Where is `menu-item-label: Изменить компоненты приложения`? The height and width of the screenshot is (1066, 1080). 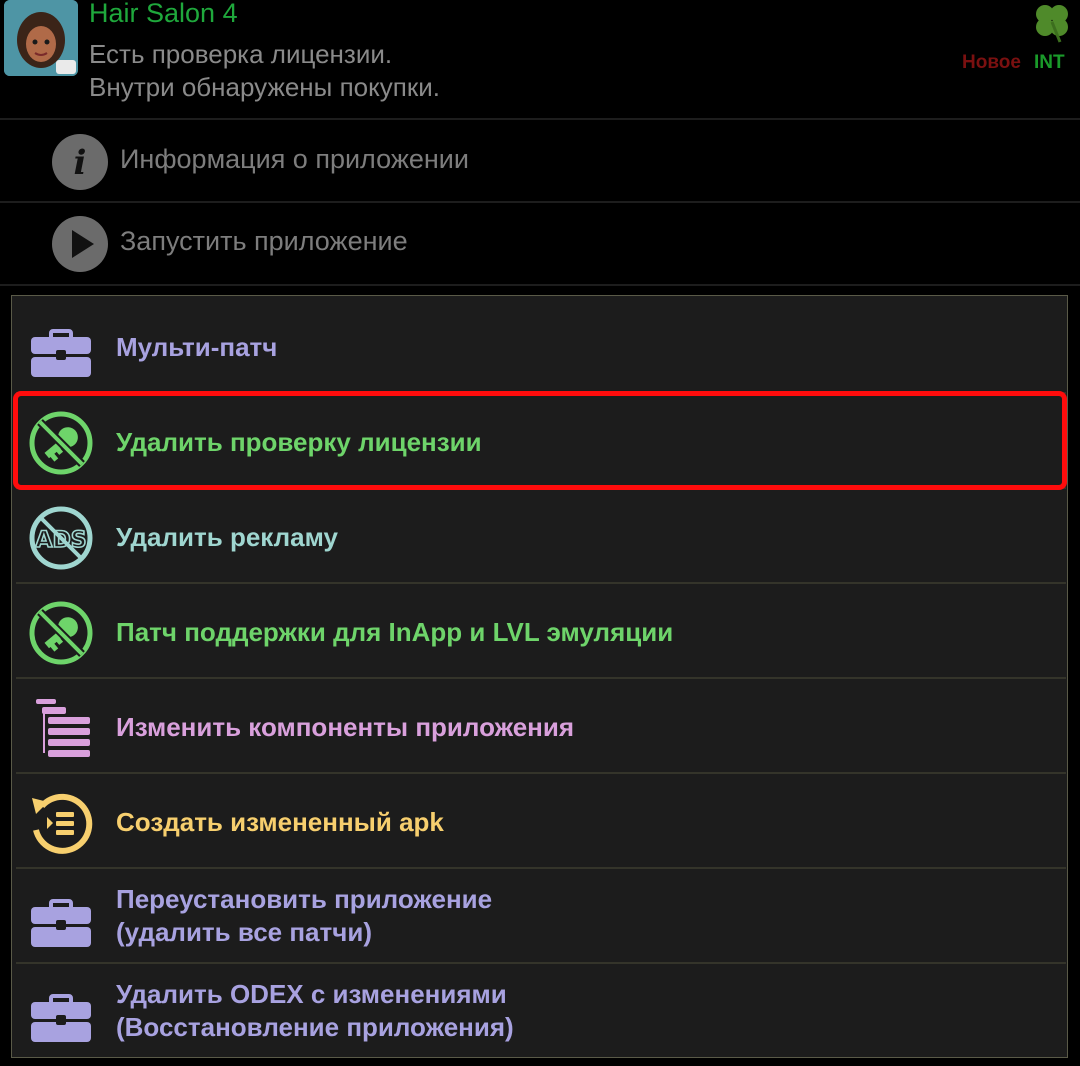 menu-item-label: Изменить компоненты приложения is located at coordinates (345, 727).